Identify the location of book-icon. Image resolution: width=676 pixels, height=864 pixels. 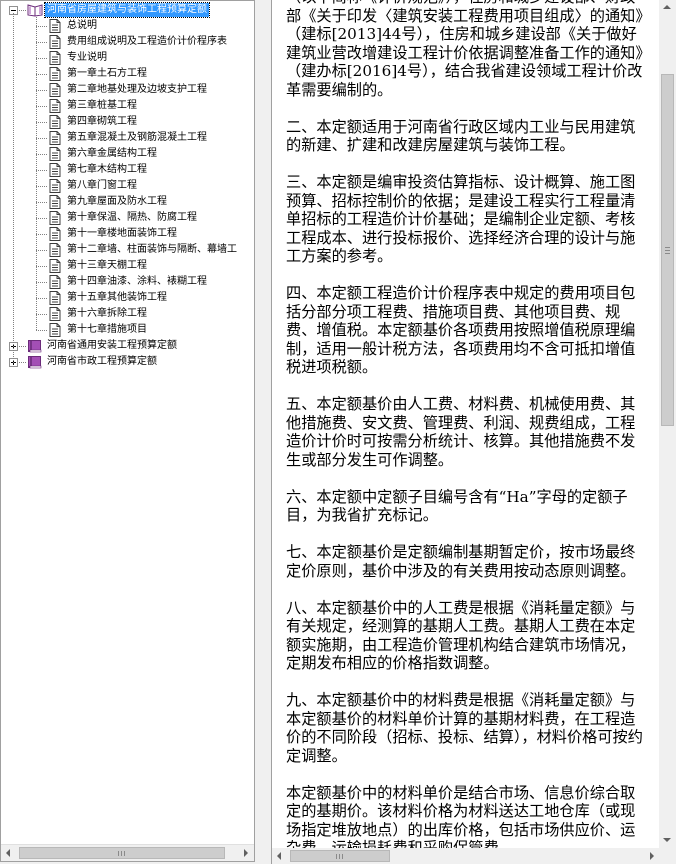
(35, 362).